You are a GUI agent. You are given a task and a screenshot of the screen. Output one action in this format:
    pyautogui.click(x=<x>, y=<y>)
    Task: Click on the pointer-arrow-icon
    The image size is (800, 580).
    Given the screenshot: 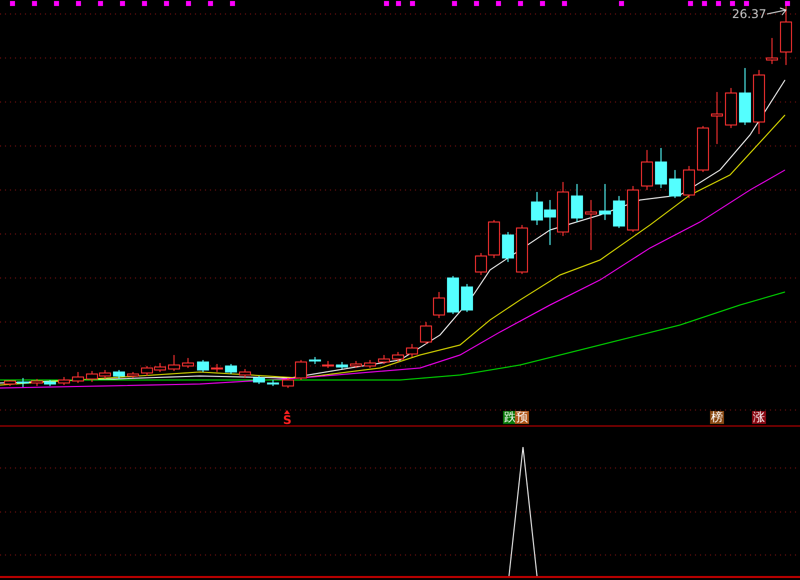 What is the action you would take?
    pyautogui.click(x=776, y=12)
    